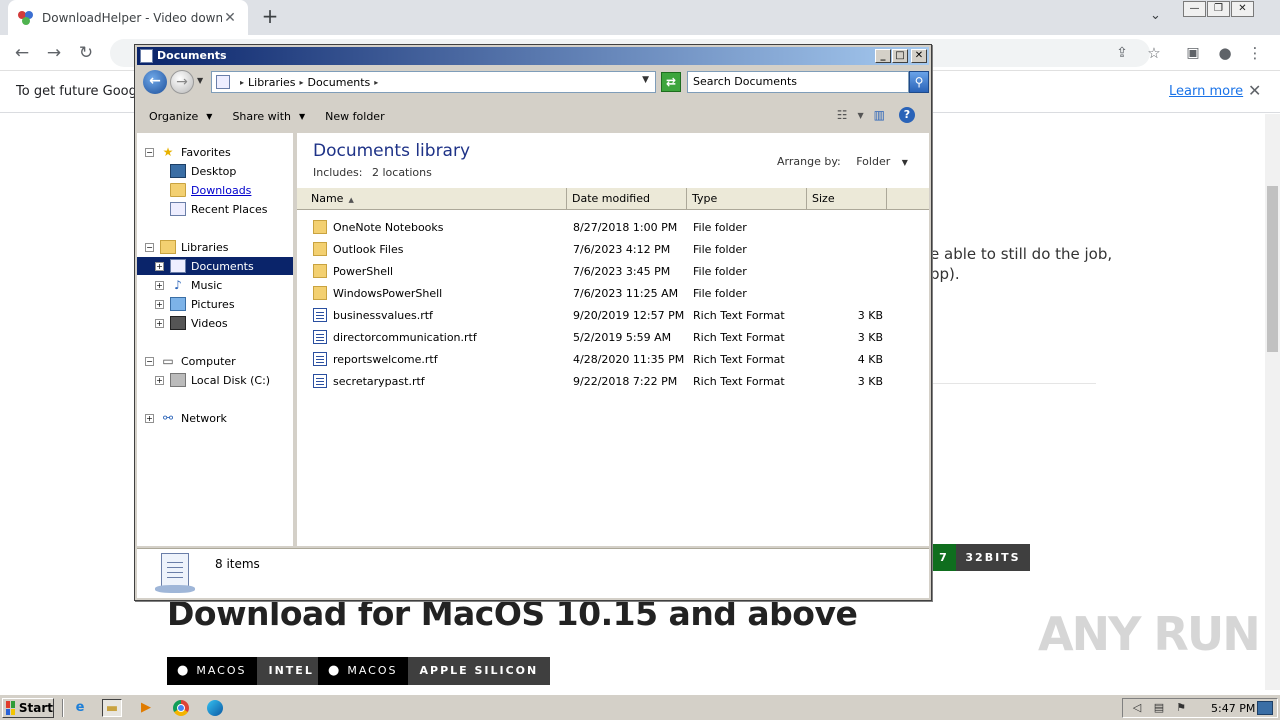  Describe the element at coordinates (432, 199) in the screenshot. I see `column-header-name: Name ▲` at that location.